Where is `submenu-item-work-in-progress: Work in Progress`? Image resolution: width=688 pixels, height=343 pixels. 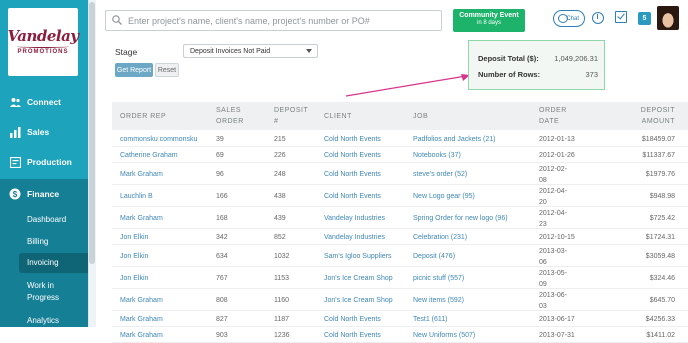
submenu-item-work-in-progress: Work in Progress is located at coordinates (36, 292).